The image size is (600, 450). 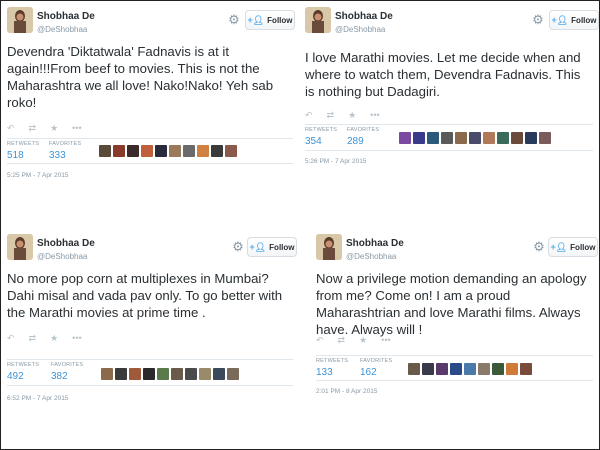 What do you see at coordinates (59, 376) in the screenshot?
I see `favorites-count: 382` at bounding box center [59, 376].